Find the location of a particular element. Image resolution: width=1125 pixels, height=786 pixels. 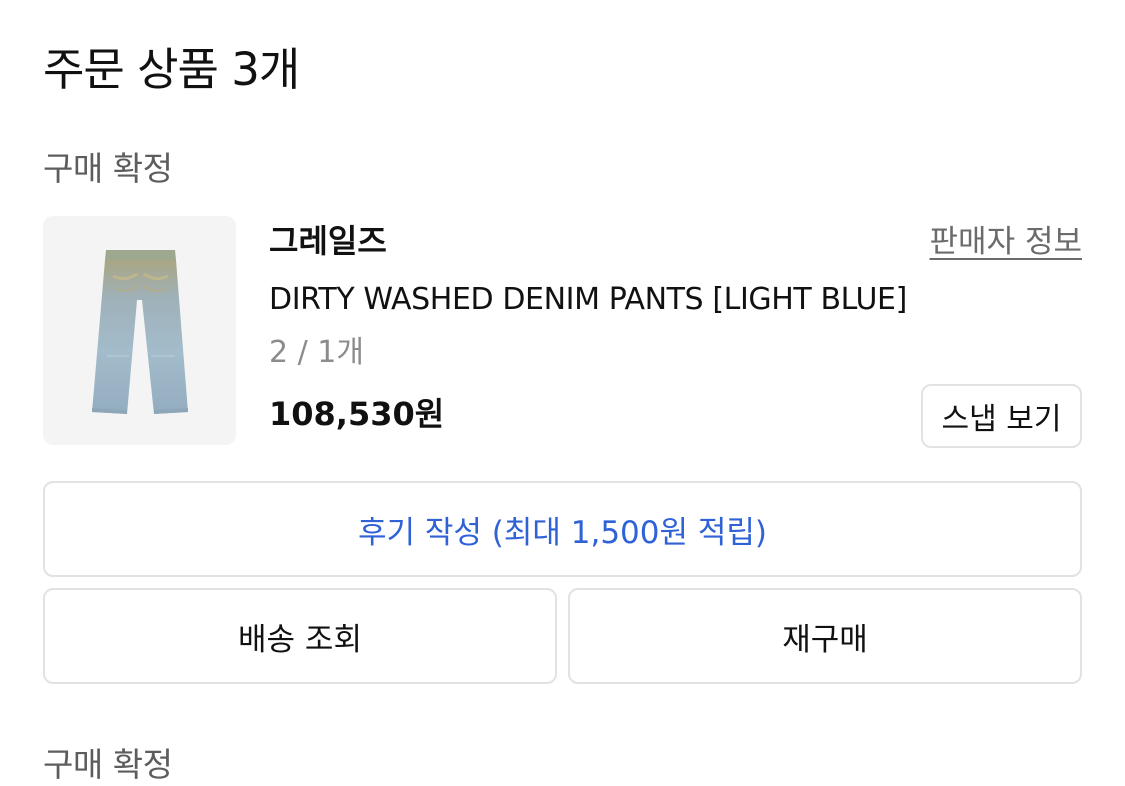

product-option: 2 / 1개 is located at coordinates (316, 352).